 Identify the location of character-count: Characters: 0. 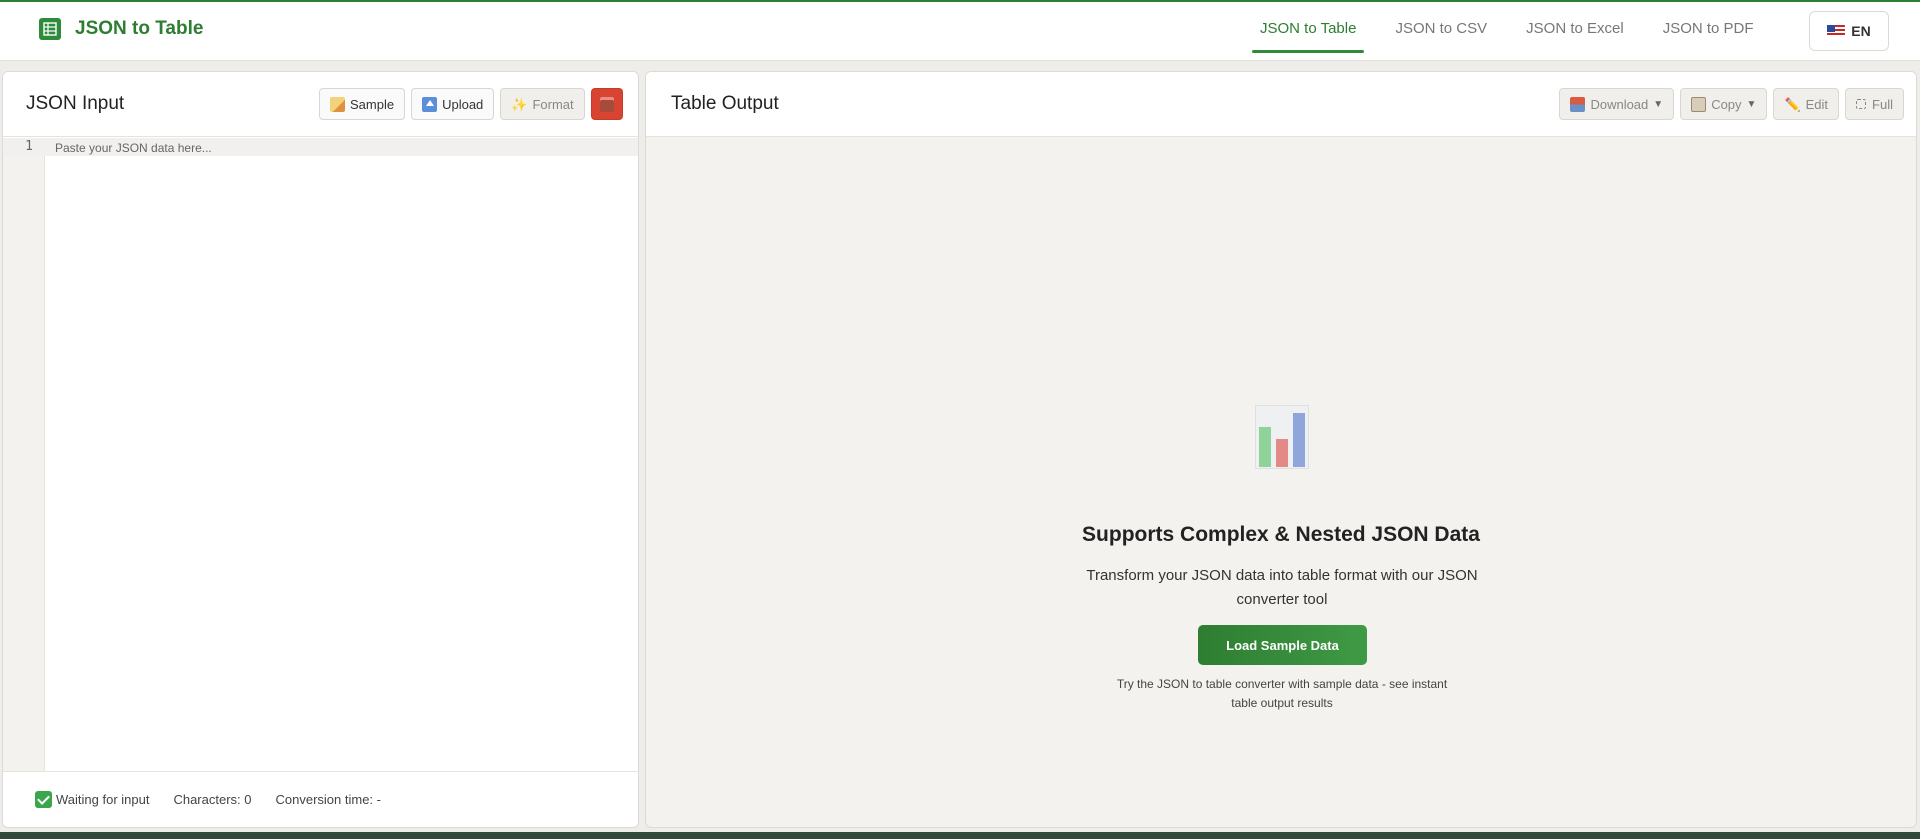
(212, 799).